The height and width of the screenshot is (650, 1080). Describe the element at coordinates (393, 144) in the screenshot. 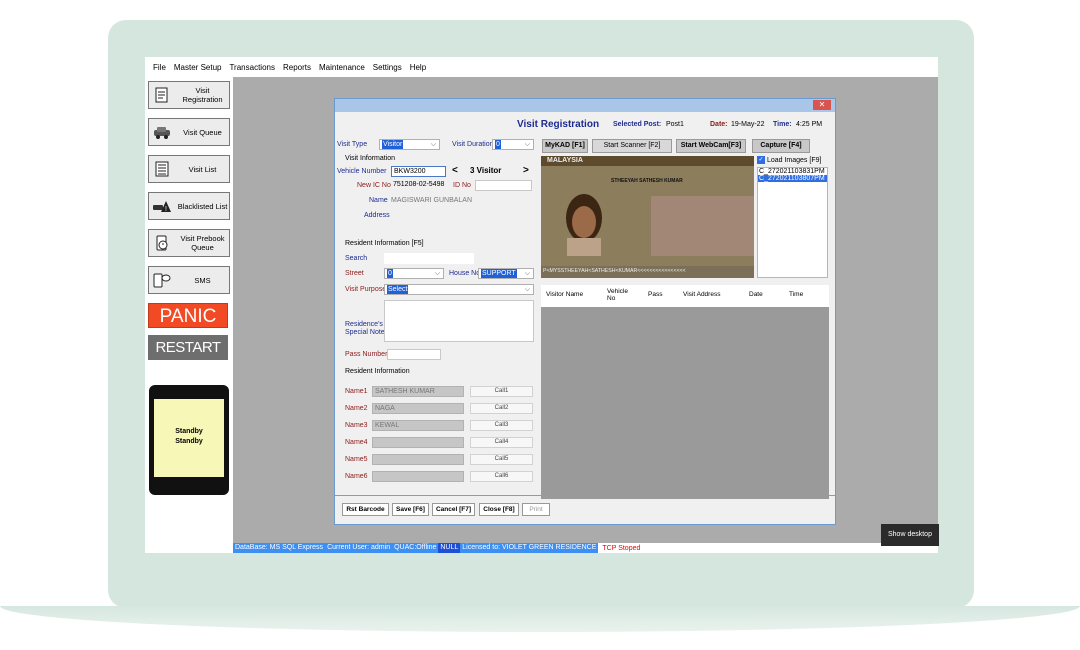

I see `visit-type-value: Visitor` at that location.